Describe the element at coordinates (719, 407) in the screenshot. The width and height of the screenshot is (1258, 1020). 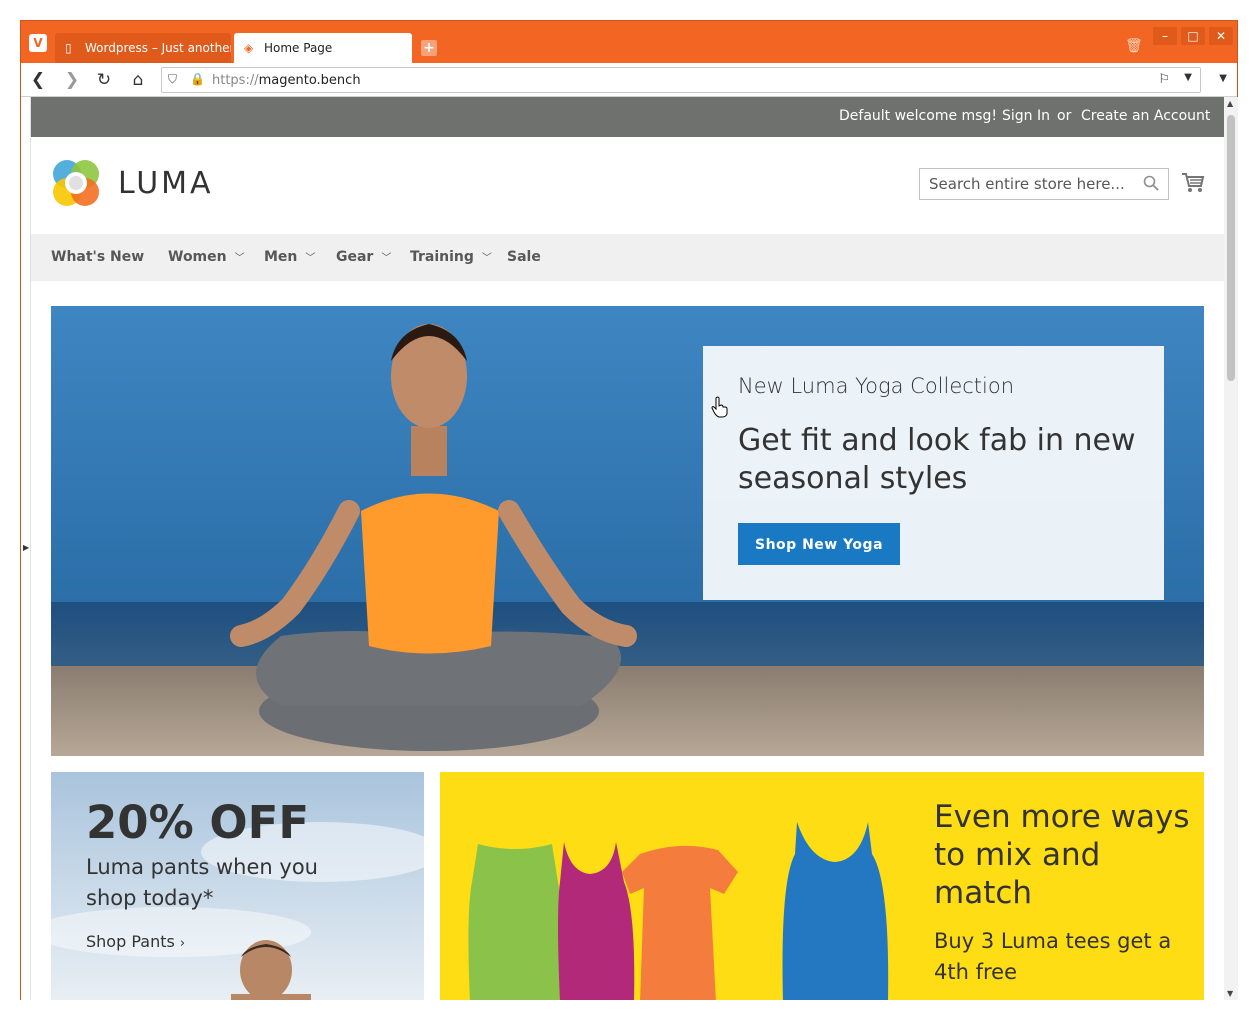
I see `hand-cursor-icon` at that location.